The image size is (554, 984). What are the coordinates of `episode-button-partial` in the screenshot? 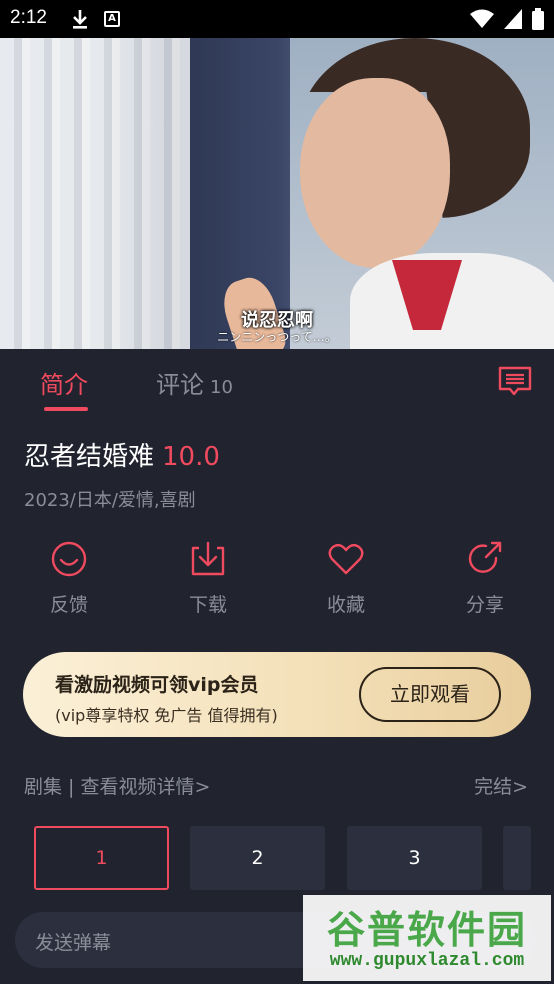 It's located at (517, 858).